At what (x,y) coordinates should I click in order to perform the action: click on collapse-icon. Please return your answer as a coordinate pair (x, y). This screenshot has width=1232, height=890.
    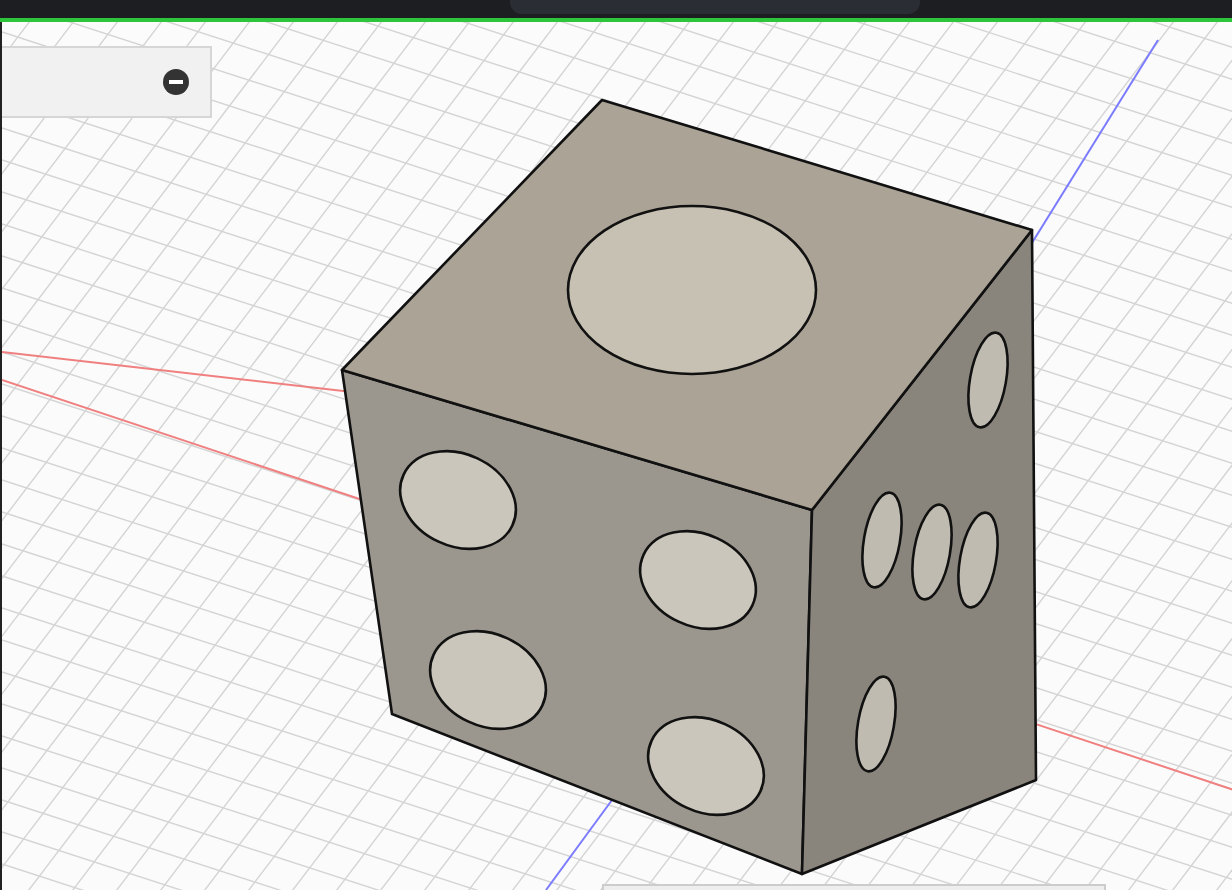
    Looking at the image, I should click on (176, 82).